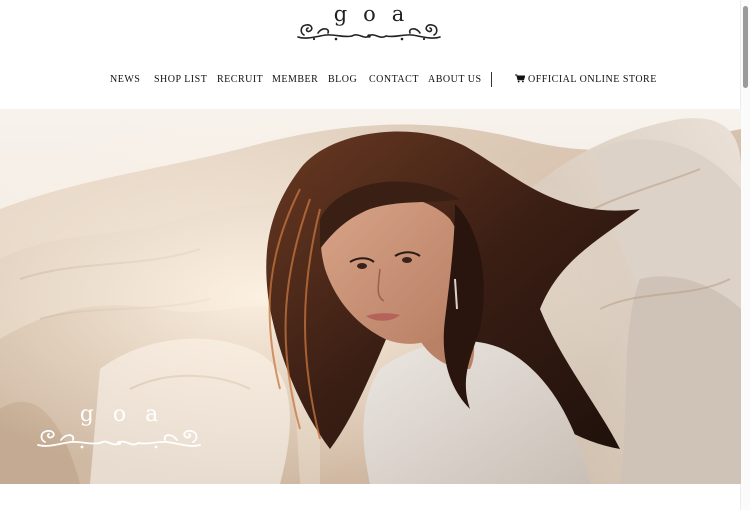  Describe the element at coordinates (520, 78) in the screenshot. I see `cart-icon` at that location.